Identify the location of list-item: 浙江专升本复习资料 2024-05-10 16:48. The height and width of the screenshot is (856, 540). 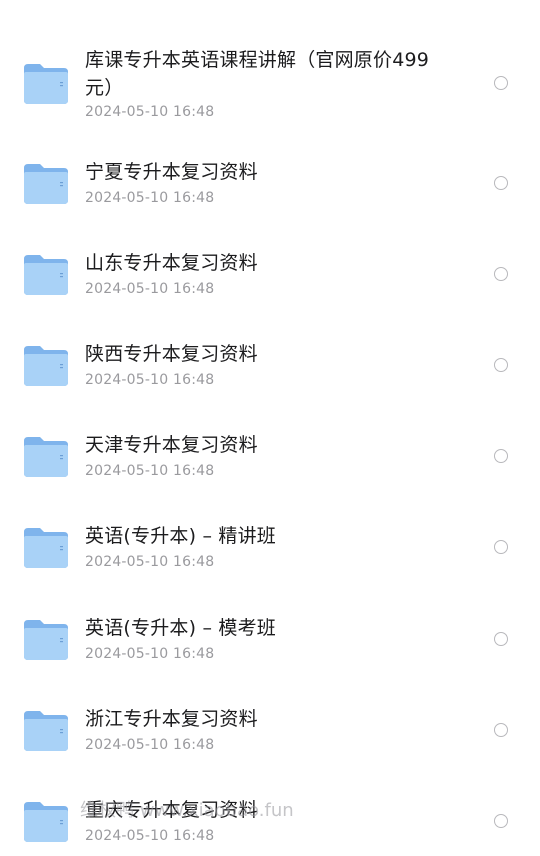
(270, 739).